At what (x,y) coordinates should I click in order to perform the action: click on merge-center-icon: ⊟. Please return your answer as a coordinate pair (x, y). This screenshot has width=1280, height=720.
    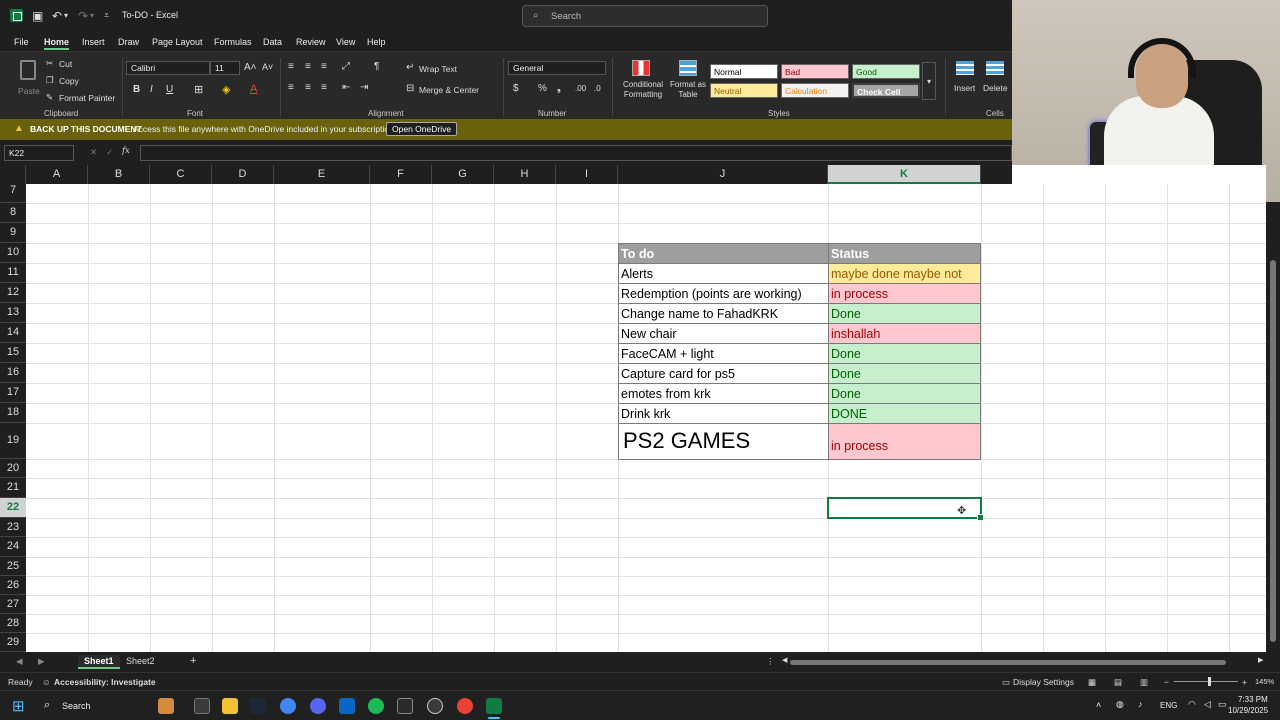
    Looking at the image, I should click on (410, 88).